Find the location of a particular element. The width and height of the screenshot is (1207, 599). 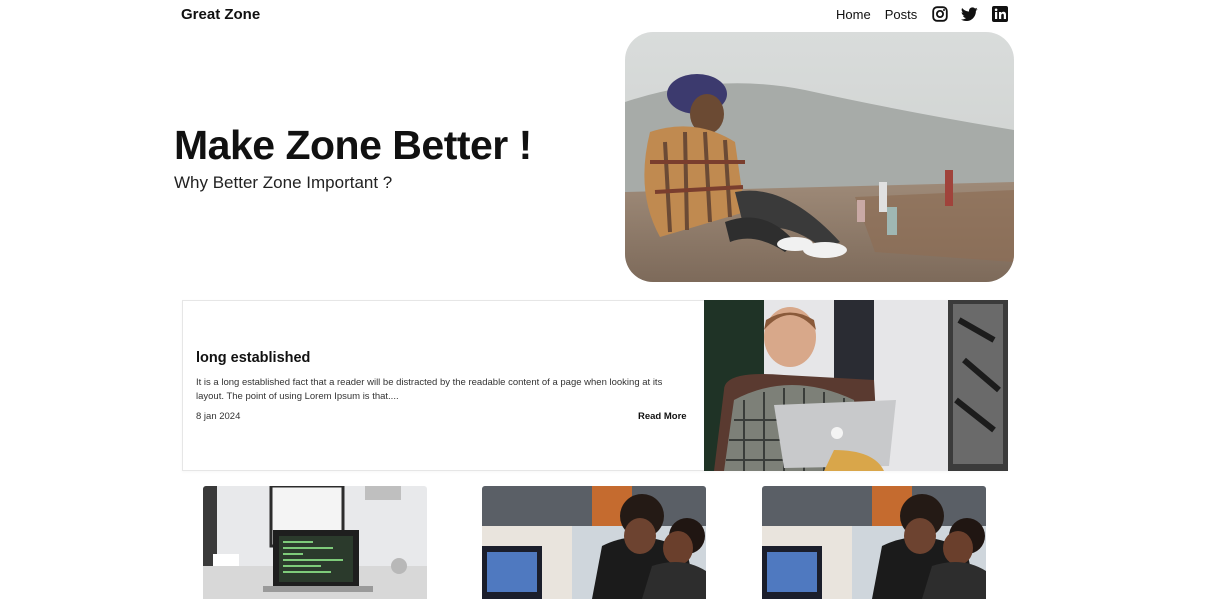

post-date: 8 jan 2024 is located at coordinates (218, 416).